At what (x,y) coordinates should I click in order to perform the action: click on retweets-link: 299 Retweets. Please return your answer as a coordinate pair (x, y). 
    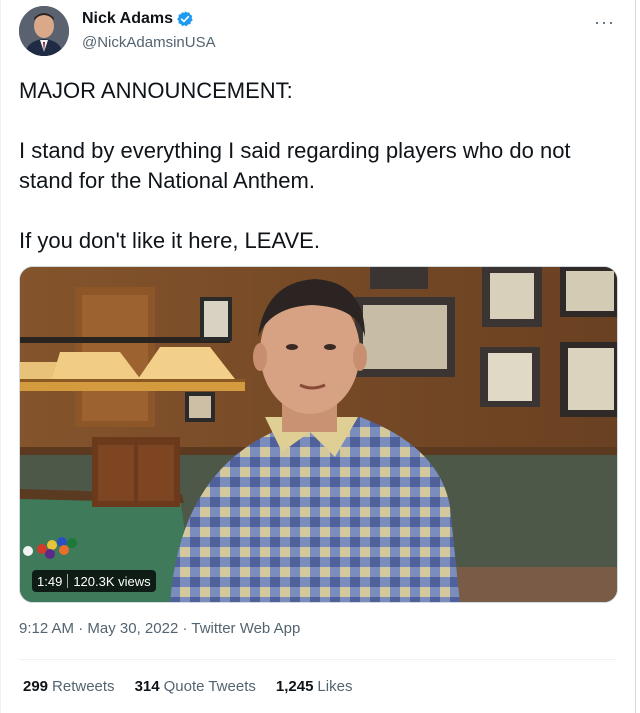
    Looking at the image, I should click on (69, 686).